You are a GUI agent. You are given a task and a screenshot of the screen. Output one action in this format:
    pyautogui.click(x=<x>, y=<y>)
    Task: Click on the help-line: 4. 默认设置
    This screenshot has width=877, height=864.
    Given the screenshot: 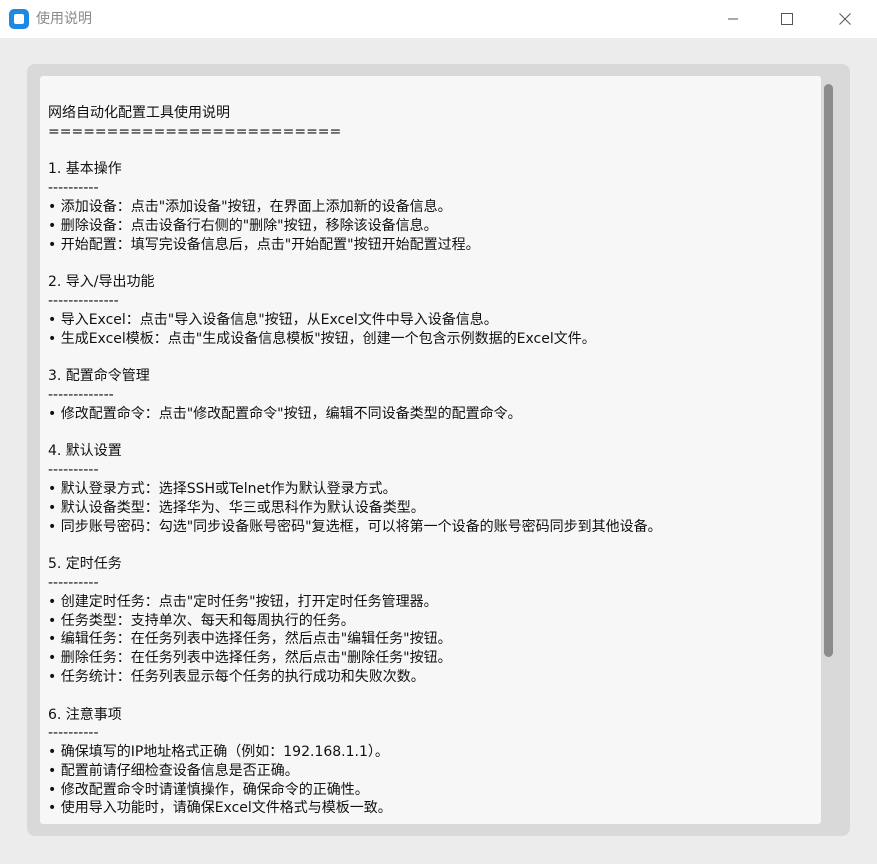 What is the action you would take?
    pyautogui.click(x=85, y=451)
    